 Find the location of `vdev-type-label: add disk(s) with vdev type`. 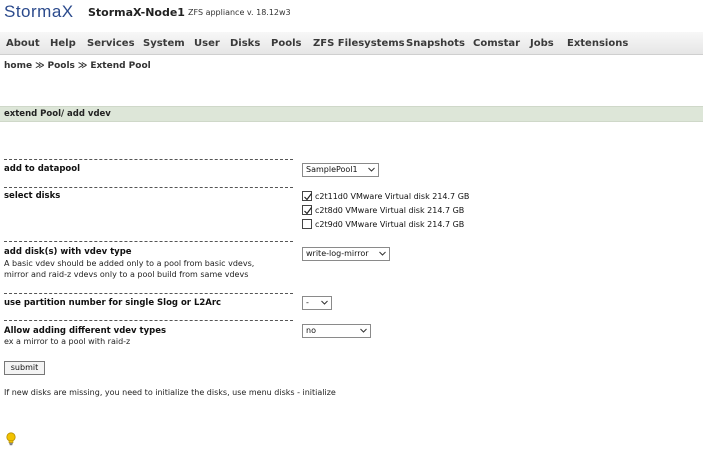

vdev-type-label: add disk(s) with vdev type is located at coordinates (68, 252).